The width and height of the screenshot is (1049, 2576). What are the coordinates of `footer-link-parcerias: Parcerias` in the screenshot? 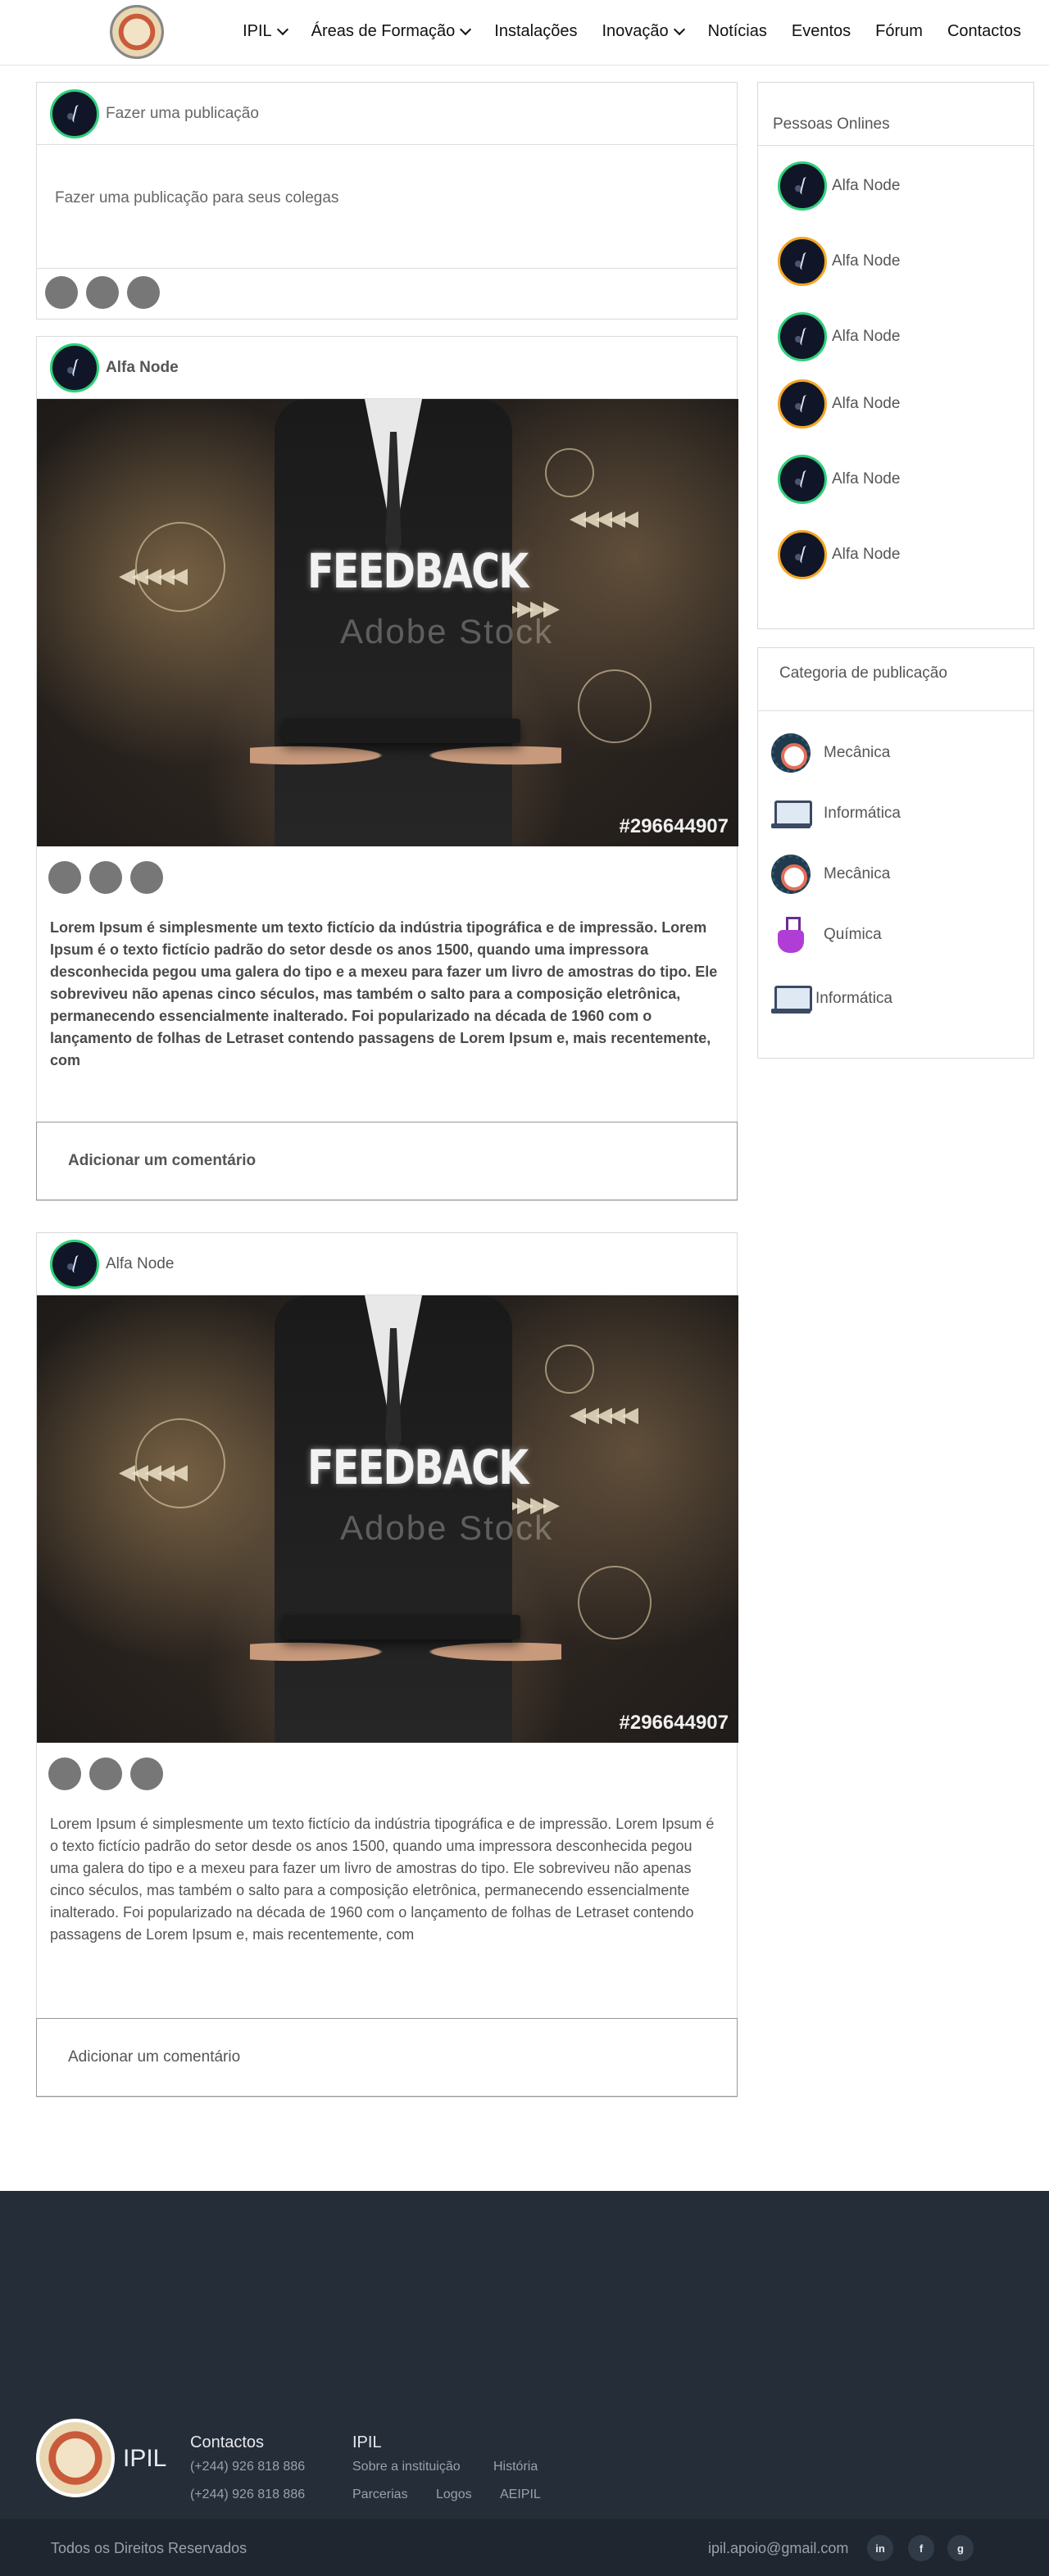 It's located at (380, 2495).